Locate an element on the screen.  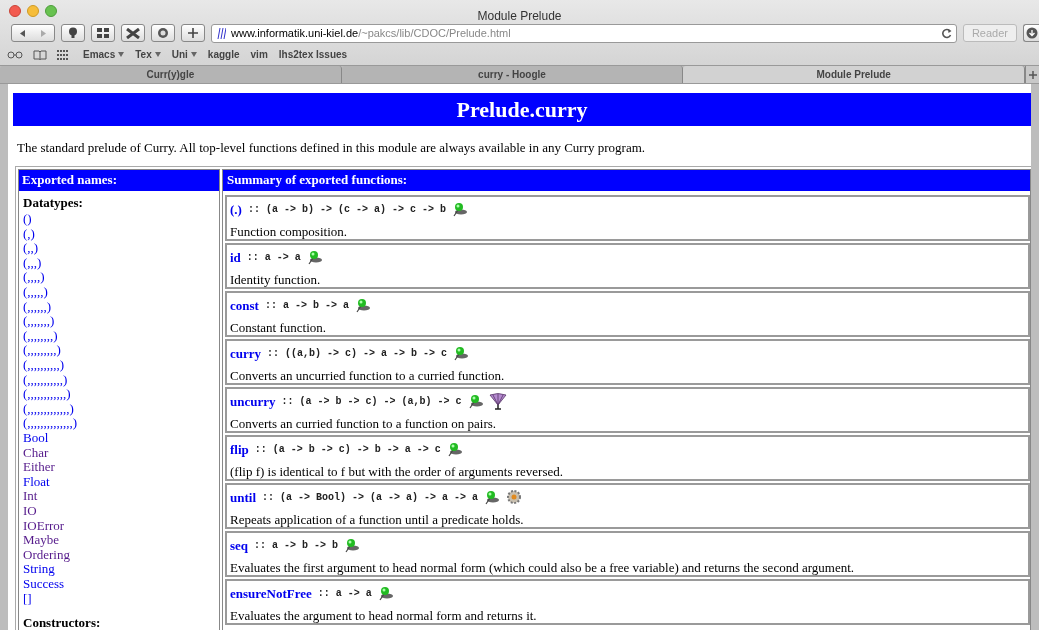
datatype-link: (,,,,,,,,,,,,) is located at coordinates (47, 394).